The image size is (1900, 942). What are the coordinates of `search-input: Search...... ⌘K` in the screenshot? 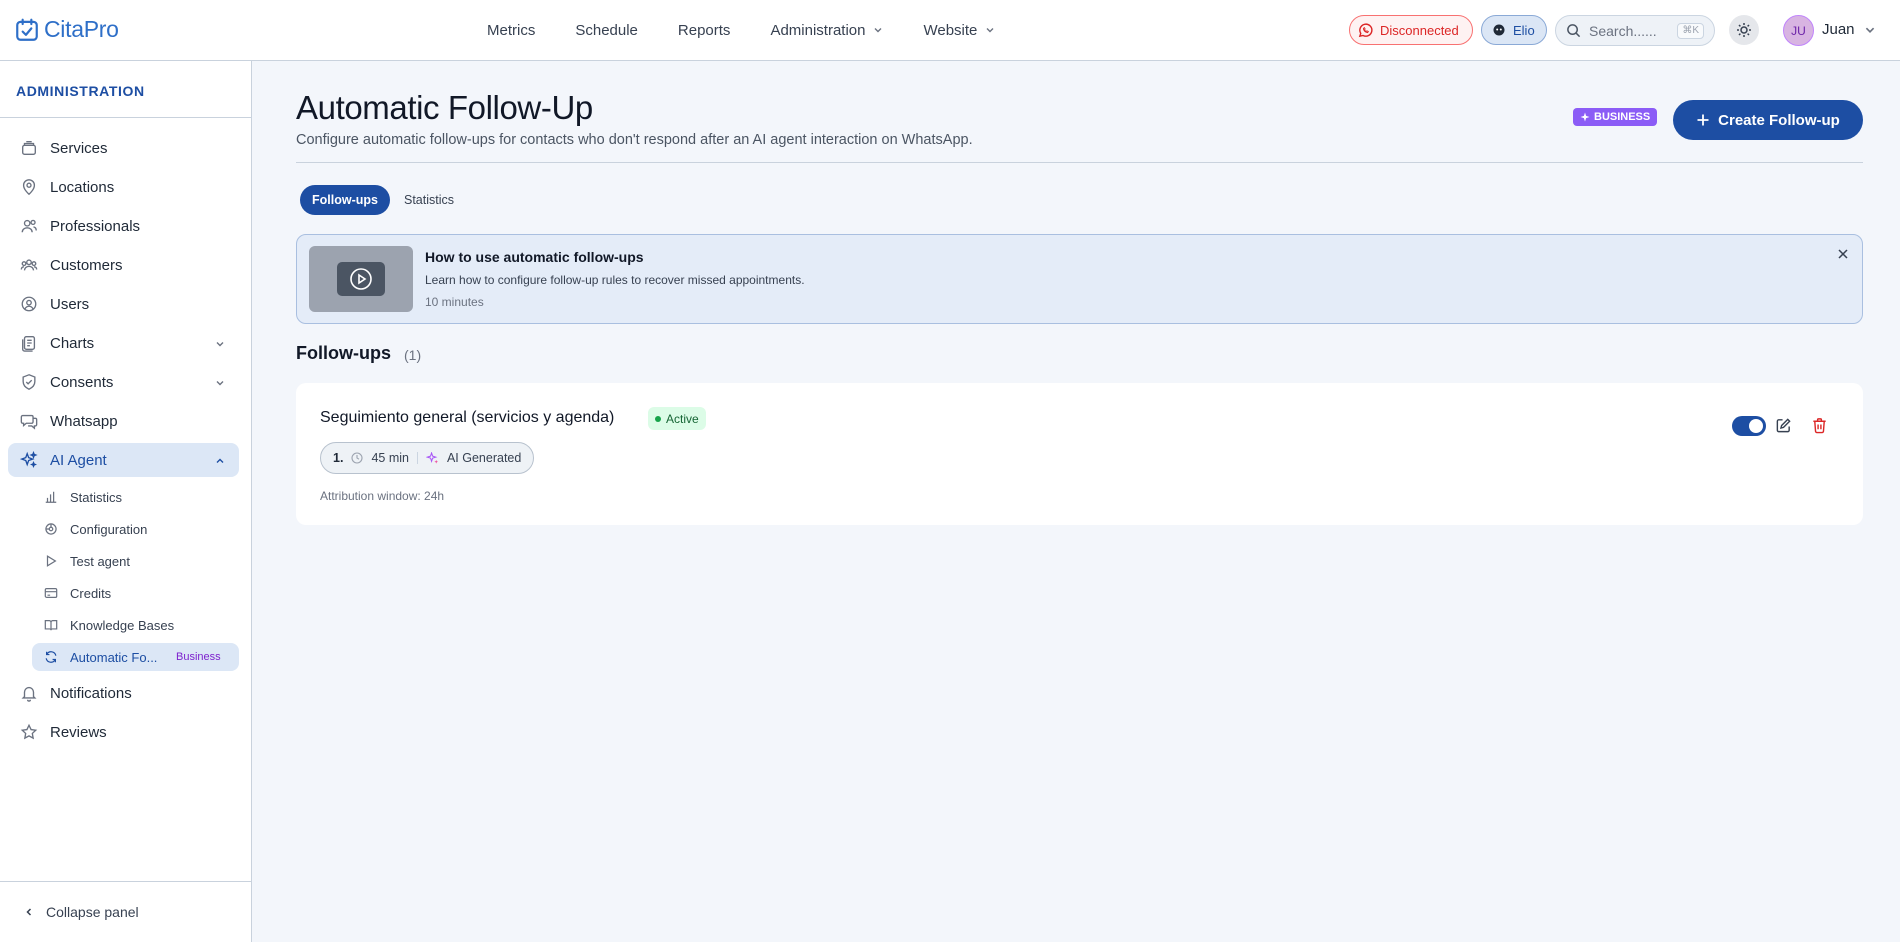 It's located at (1635, 30).